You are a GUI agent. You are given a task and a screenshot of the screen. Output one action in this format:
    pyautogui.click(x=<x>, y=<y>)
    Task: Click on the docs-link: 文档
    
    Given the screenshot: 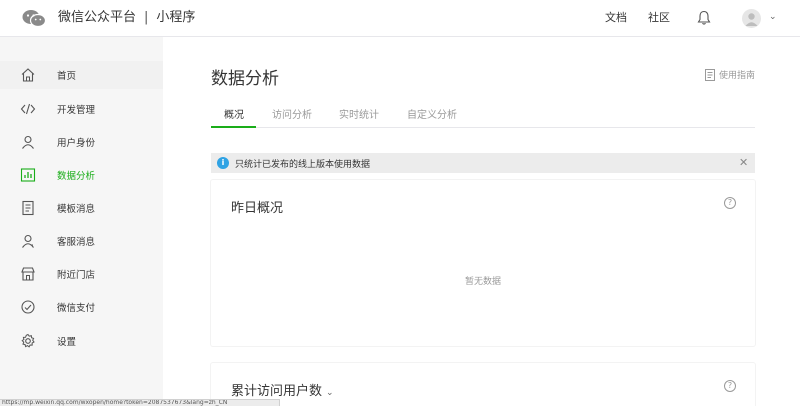 What is the action you would take?
    pyautogui.click(x=616, y=18)
    